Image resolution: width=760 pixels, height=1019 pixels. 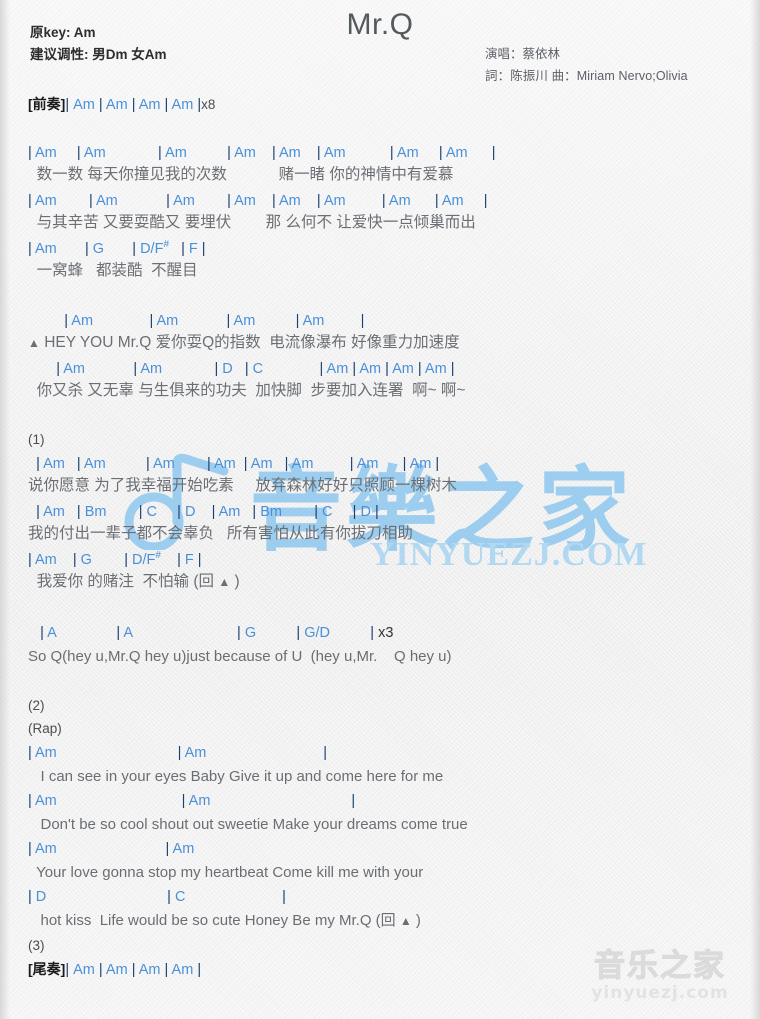 I want to click on chord-row: | A | A | G | G/D | x3, so click(x=217, y=633).